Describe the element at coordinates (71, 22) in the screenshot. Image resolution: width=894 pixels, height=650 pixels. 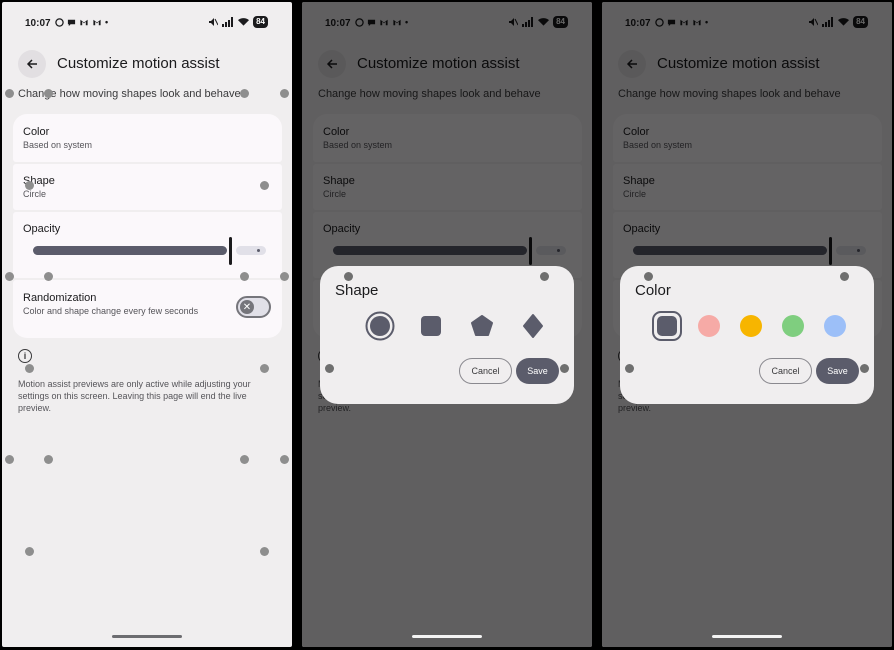
I see `chat-icon` at that location.